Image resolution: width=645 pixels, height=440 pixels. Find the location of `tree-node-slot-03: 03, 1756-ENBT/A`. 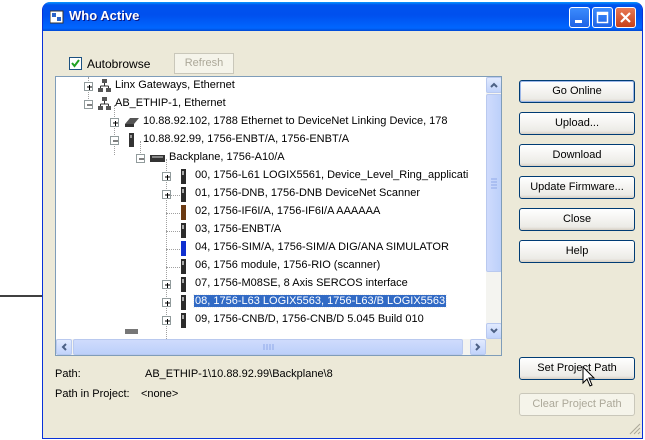

tree-node-slot-03: 03, 1756-ENBT/A is located at coordinates (271, 230).